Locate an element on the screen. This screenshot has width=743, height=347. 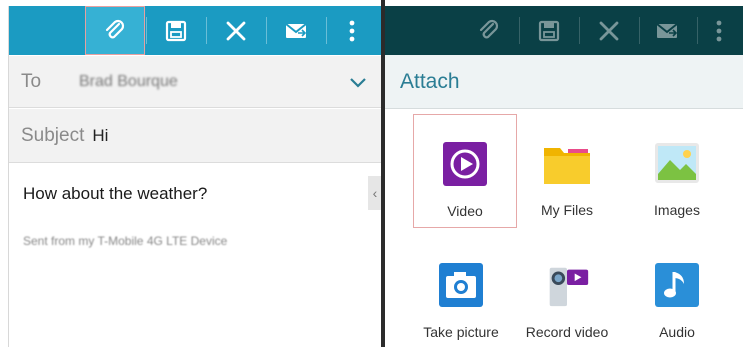
chevron-left-icon: ‹ is located at coordinates (375, 193).